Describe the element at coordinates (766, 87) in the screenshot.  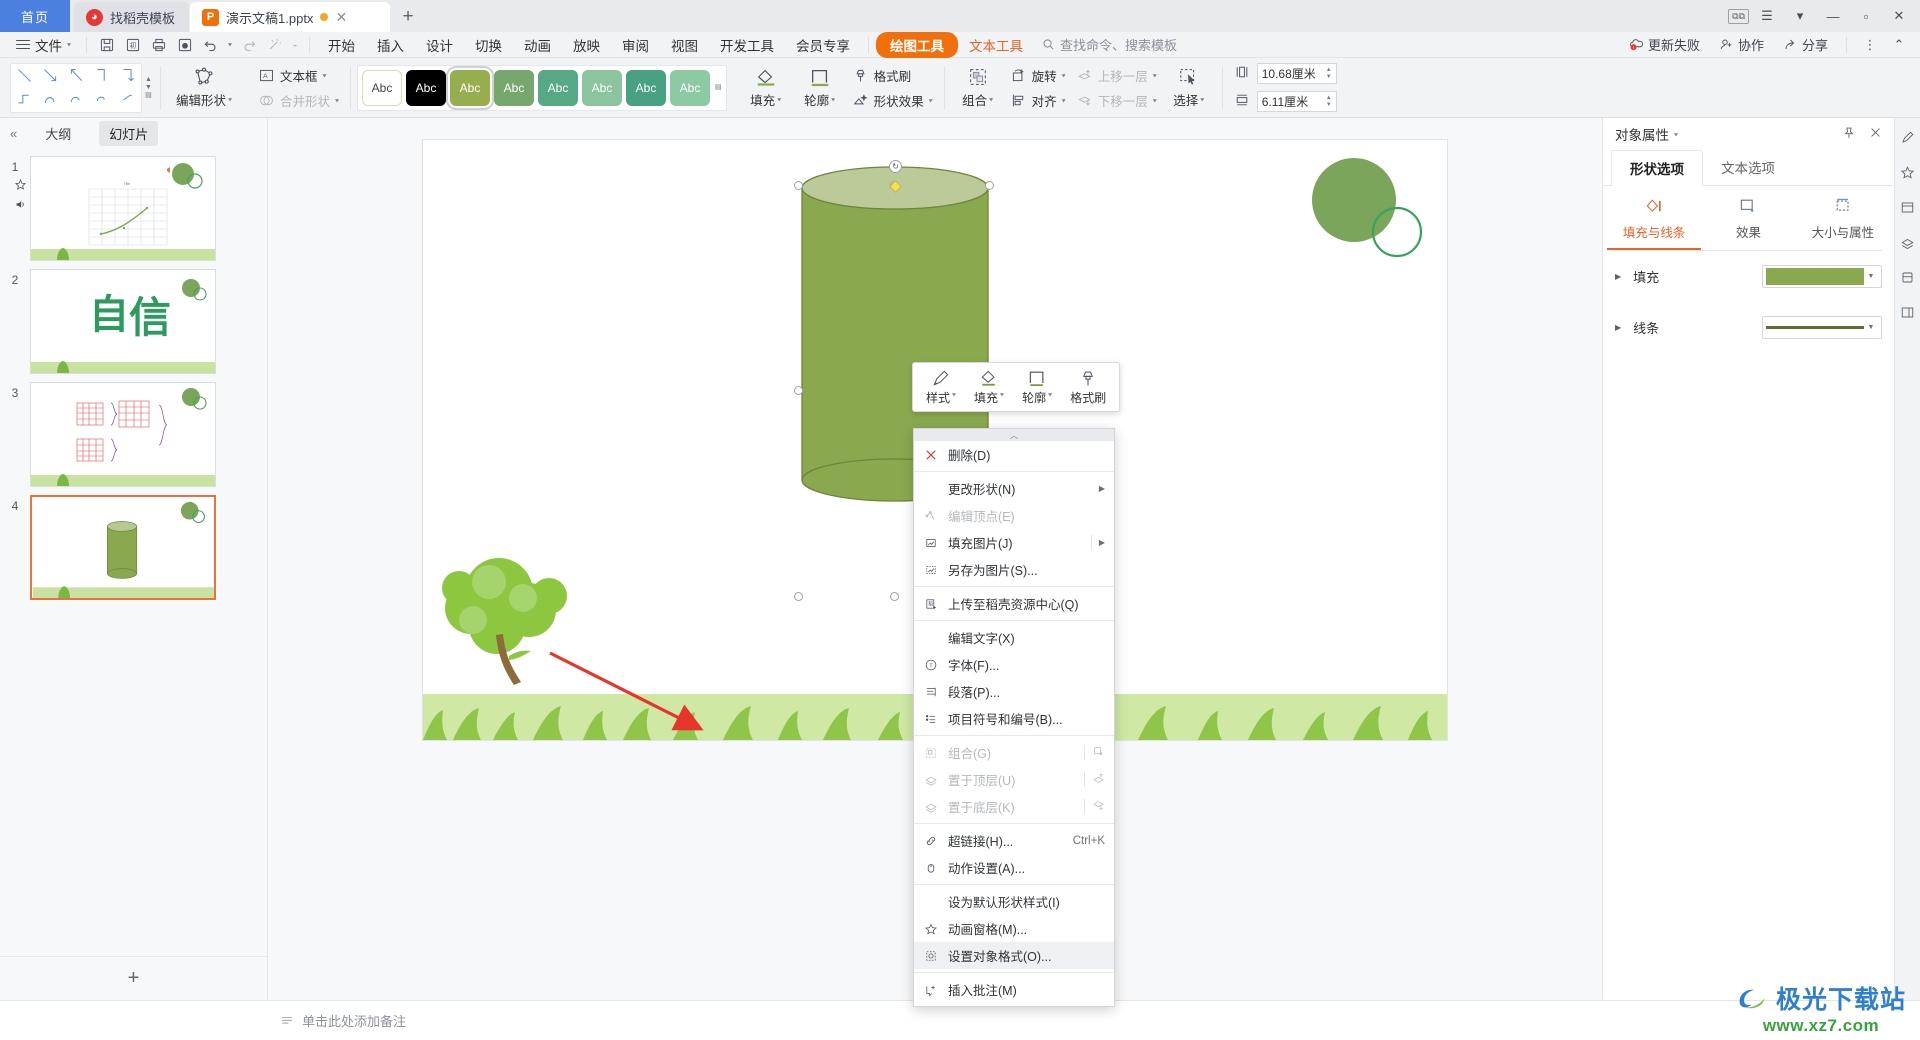
I see `fill-button: 填充 ▾` at that location.